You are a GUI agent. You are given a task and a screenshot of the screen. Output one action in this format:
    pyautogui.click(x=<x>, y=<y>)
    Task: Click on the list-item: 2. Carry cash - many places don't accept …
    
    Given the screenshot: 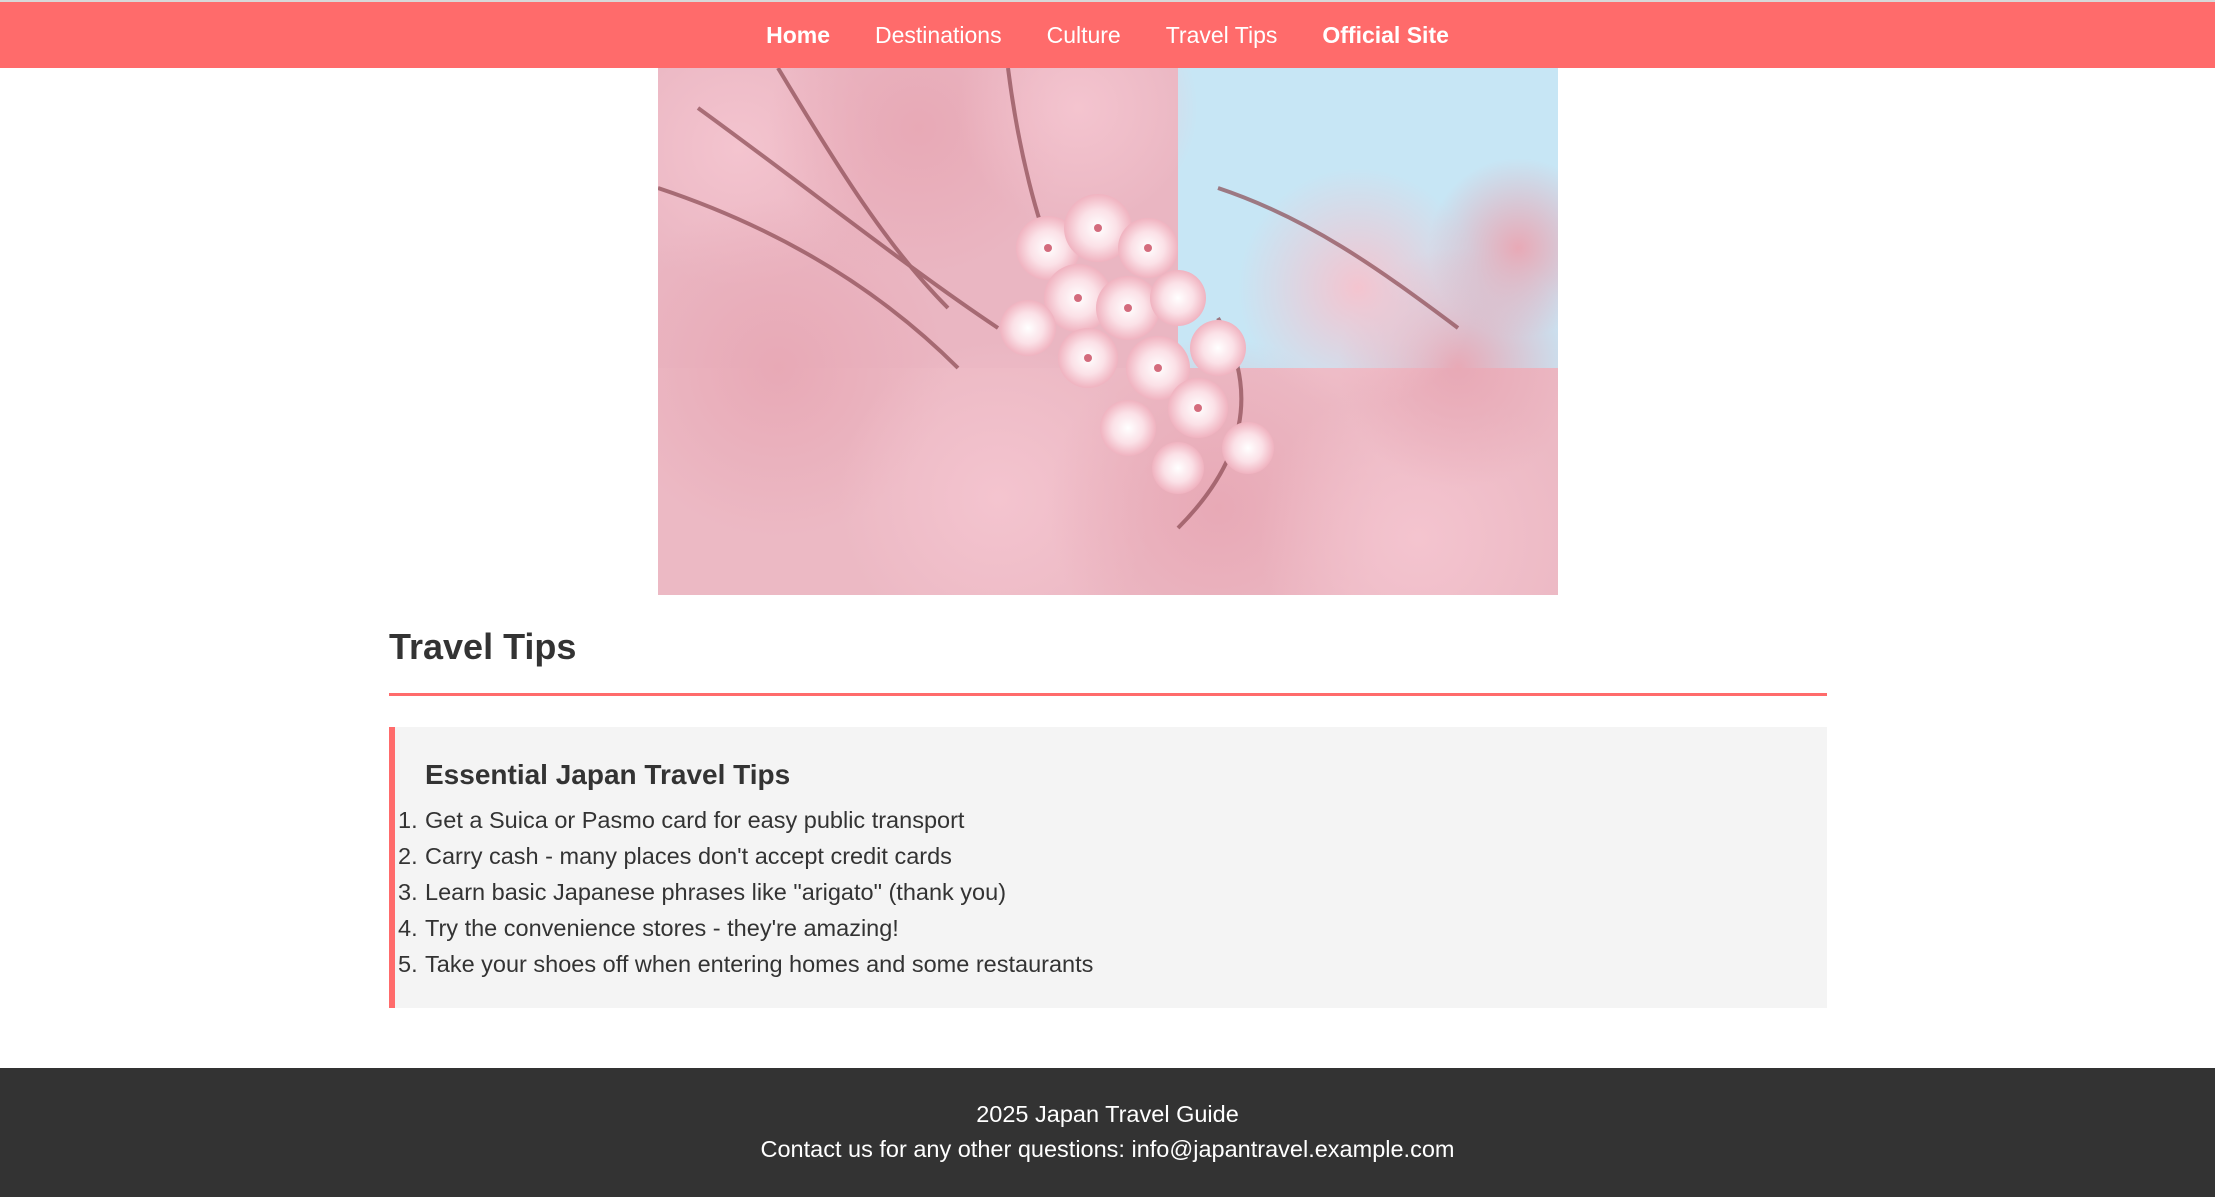 What is the action you would take?
    pyautogui.click(x=745, y=856)
    